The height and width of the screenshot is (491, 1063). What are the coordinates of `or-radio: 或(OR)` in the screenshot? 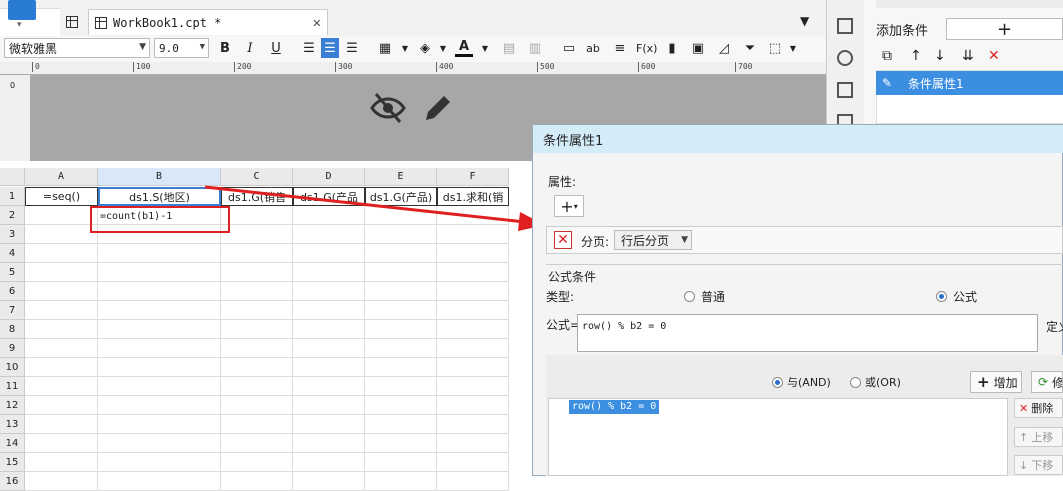 It's located at (875, 382).